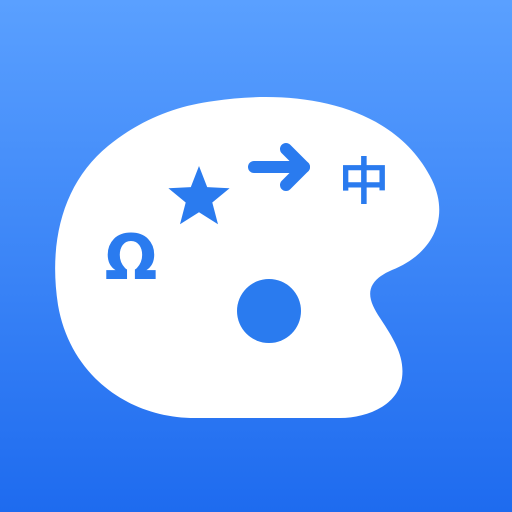 This screenshot has width=512, height=512. What do you see at coordinates (269, 311) in the screenshot?
I see `palette-hole-icon` at bounding box center [269, 311].